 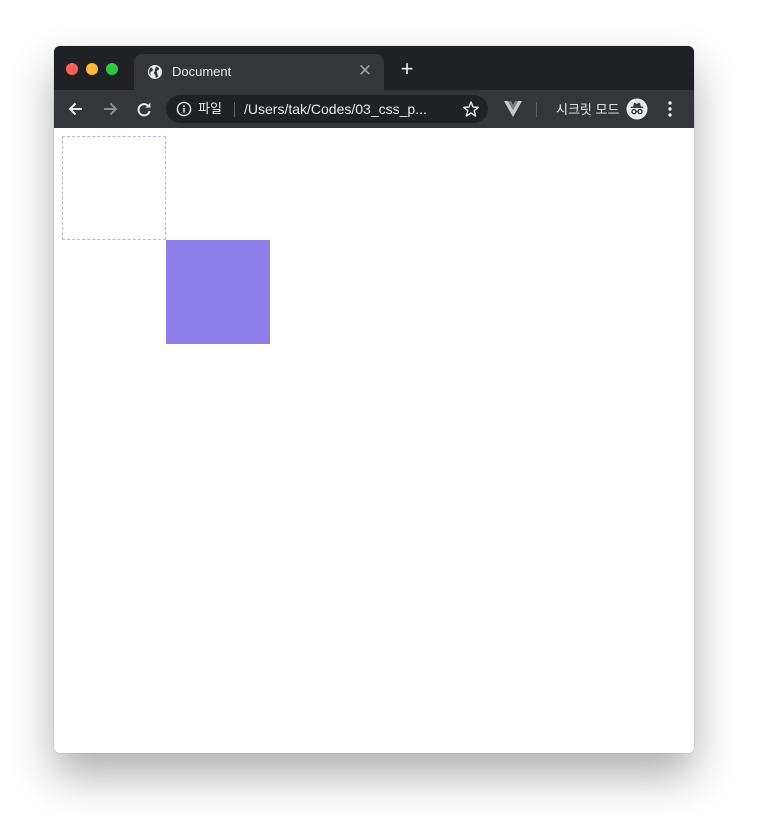 I want to click on scheme-label: 파일, so click(x=210, y=108).